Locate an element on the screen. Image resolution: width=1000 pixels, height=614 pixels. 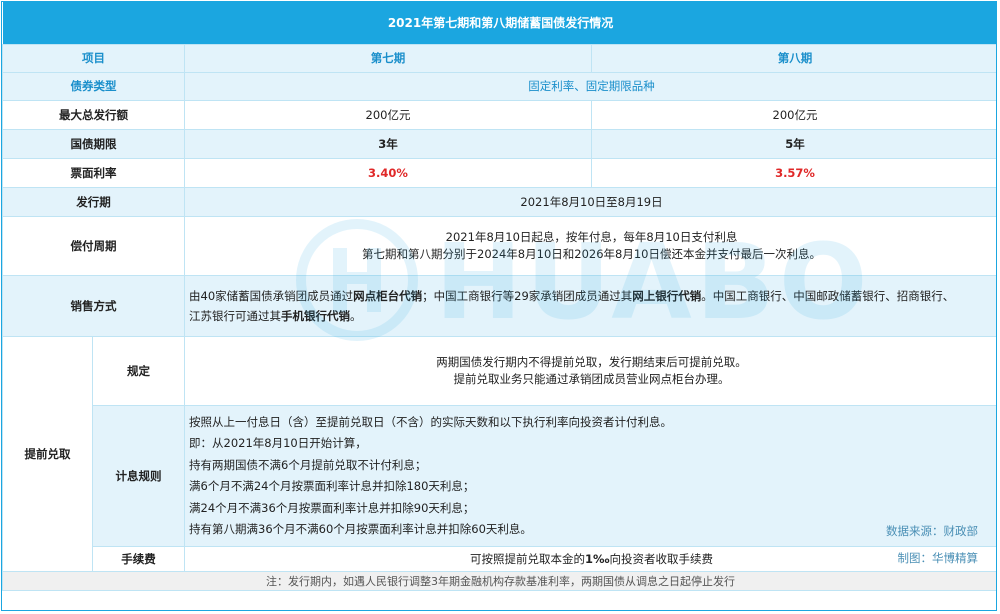
interest-line-3: 持有两期国债不满6个月提前兑取不计付利息； is located at coordinates (308, 464).